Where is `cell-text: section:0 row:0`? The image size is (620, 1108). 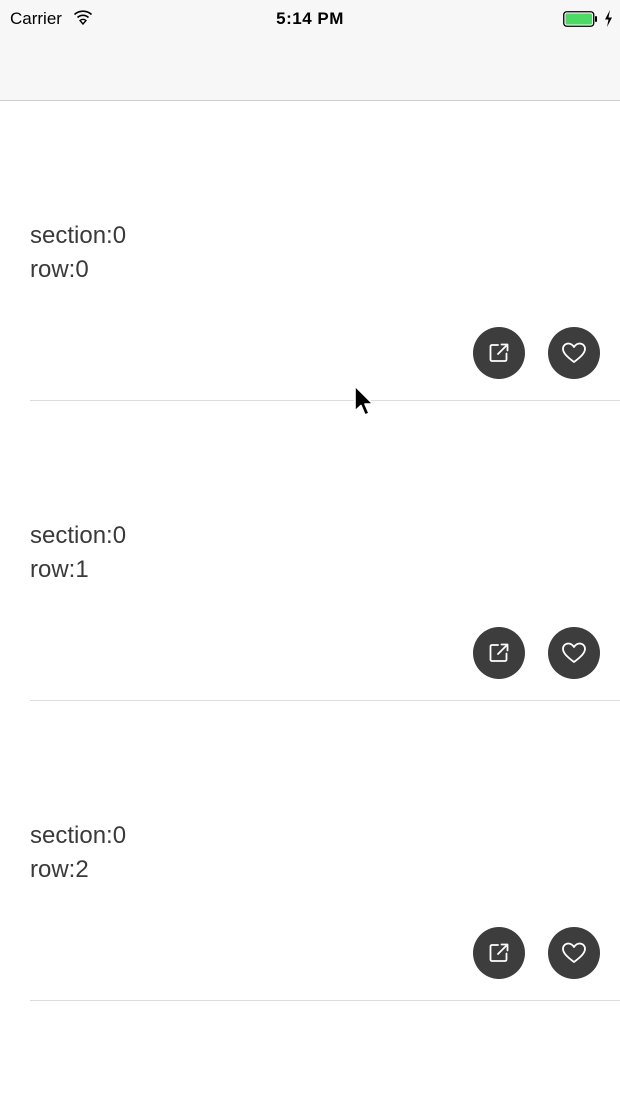
cell-text: section:0 row:0 is located at coordinates (78, 253).